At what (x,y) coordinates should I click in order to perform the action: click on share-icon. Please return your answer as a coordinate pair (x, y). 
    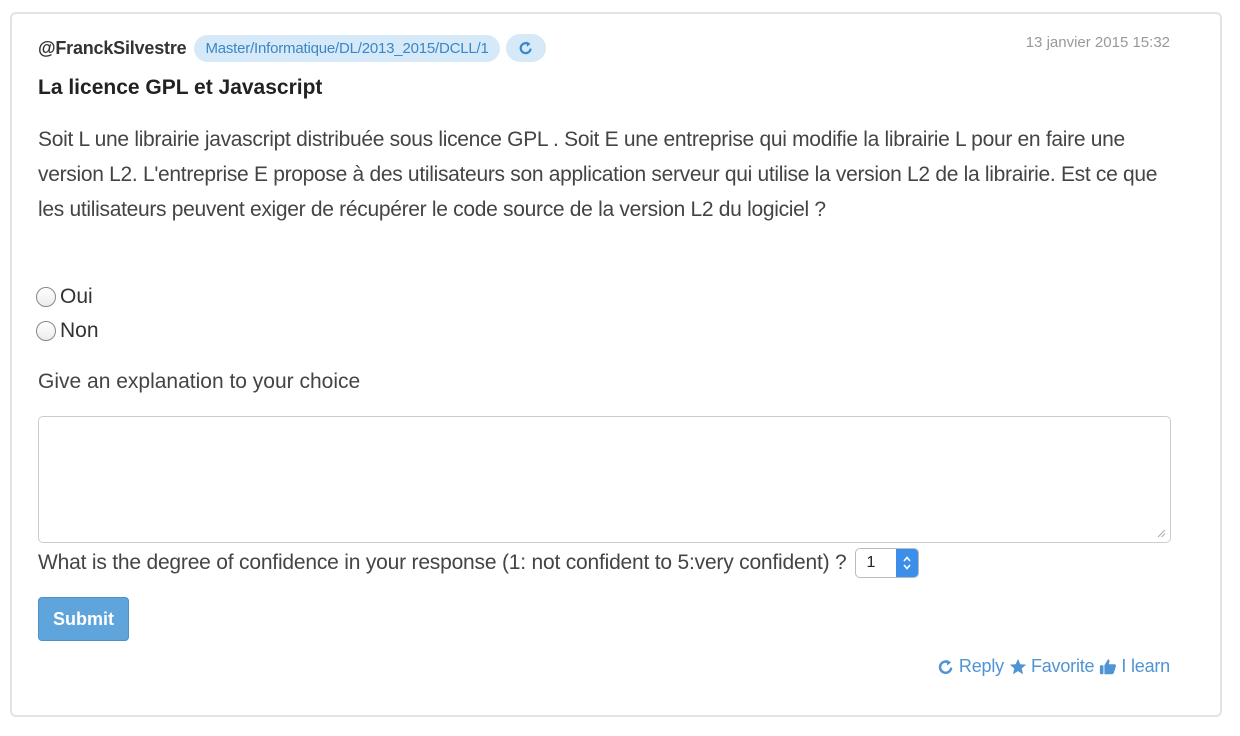
    Looking at the image, I should click on (525, 48).